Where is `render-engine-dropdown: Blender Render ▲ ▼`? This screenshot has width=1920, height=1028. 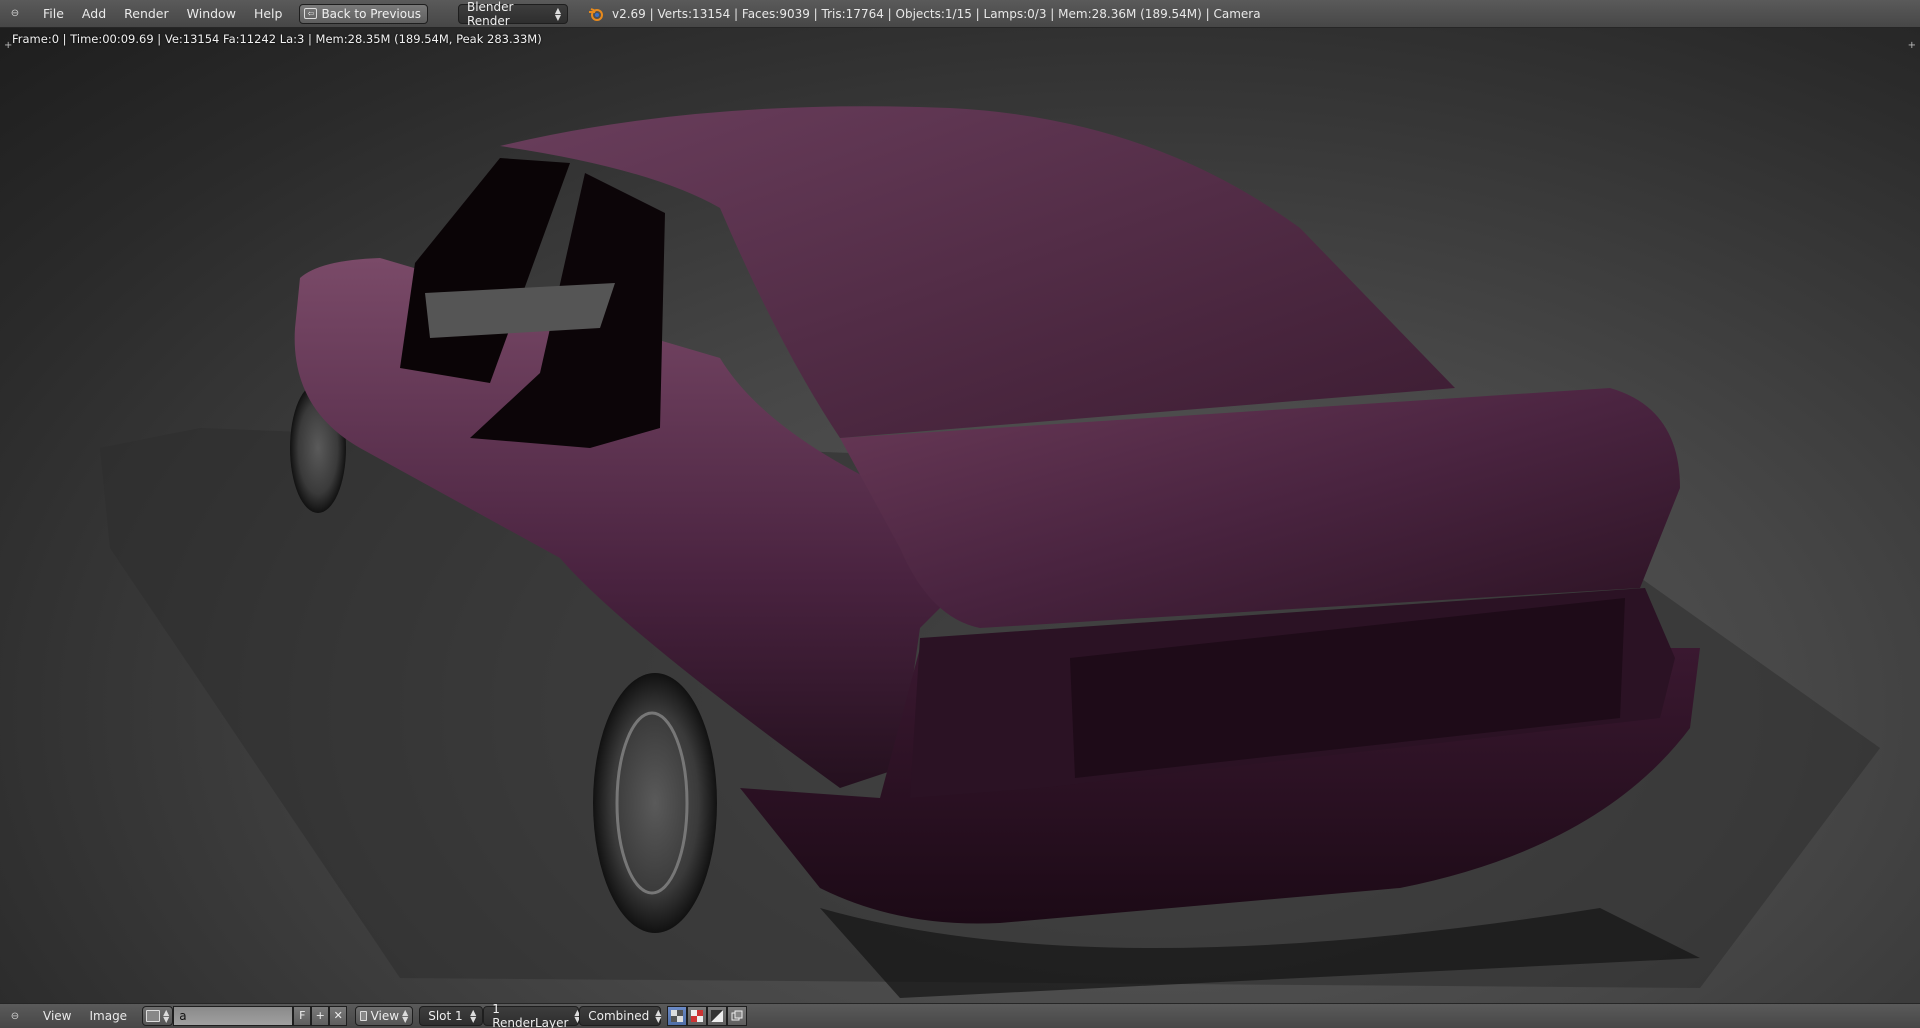 render-engine-dropdown: Blender Render ▲ ▼ is located at coordinates (512, 14).